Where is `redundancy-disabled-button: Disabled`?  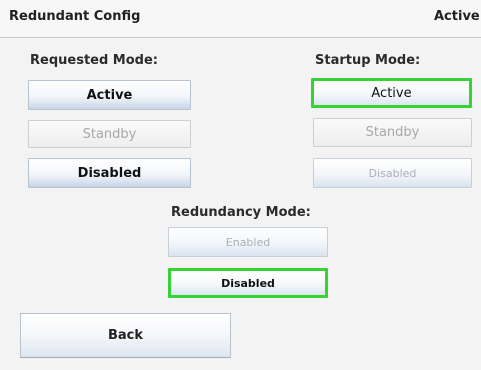 redundancy-disabled-button: Disabled is located at coordinates (248, 283).